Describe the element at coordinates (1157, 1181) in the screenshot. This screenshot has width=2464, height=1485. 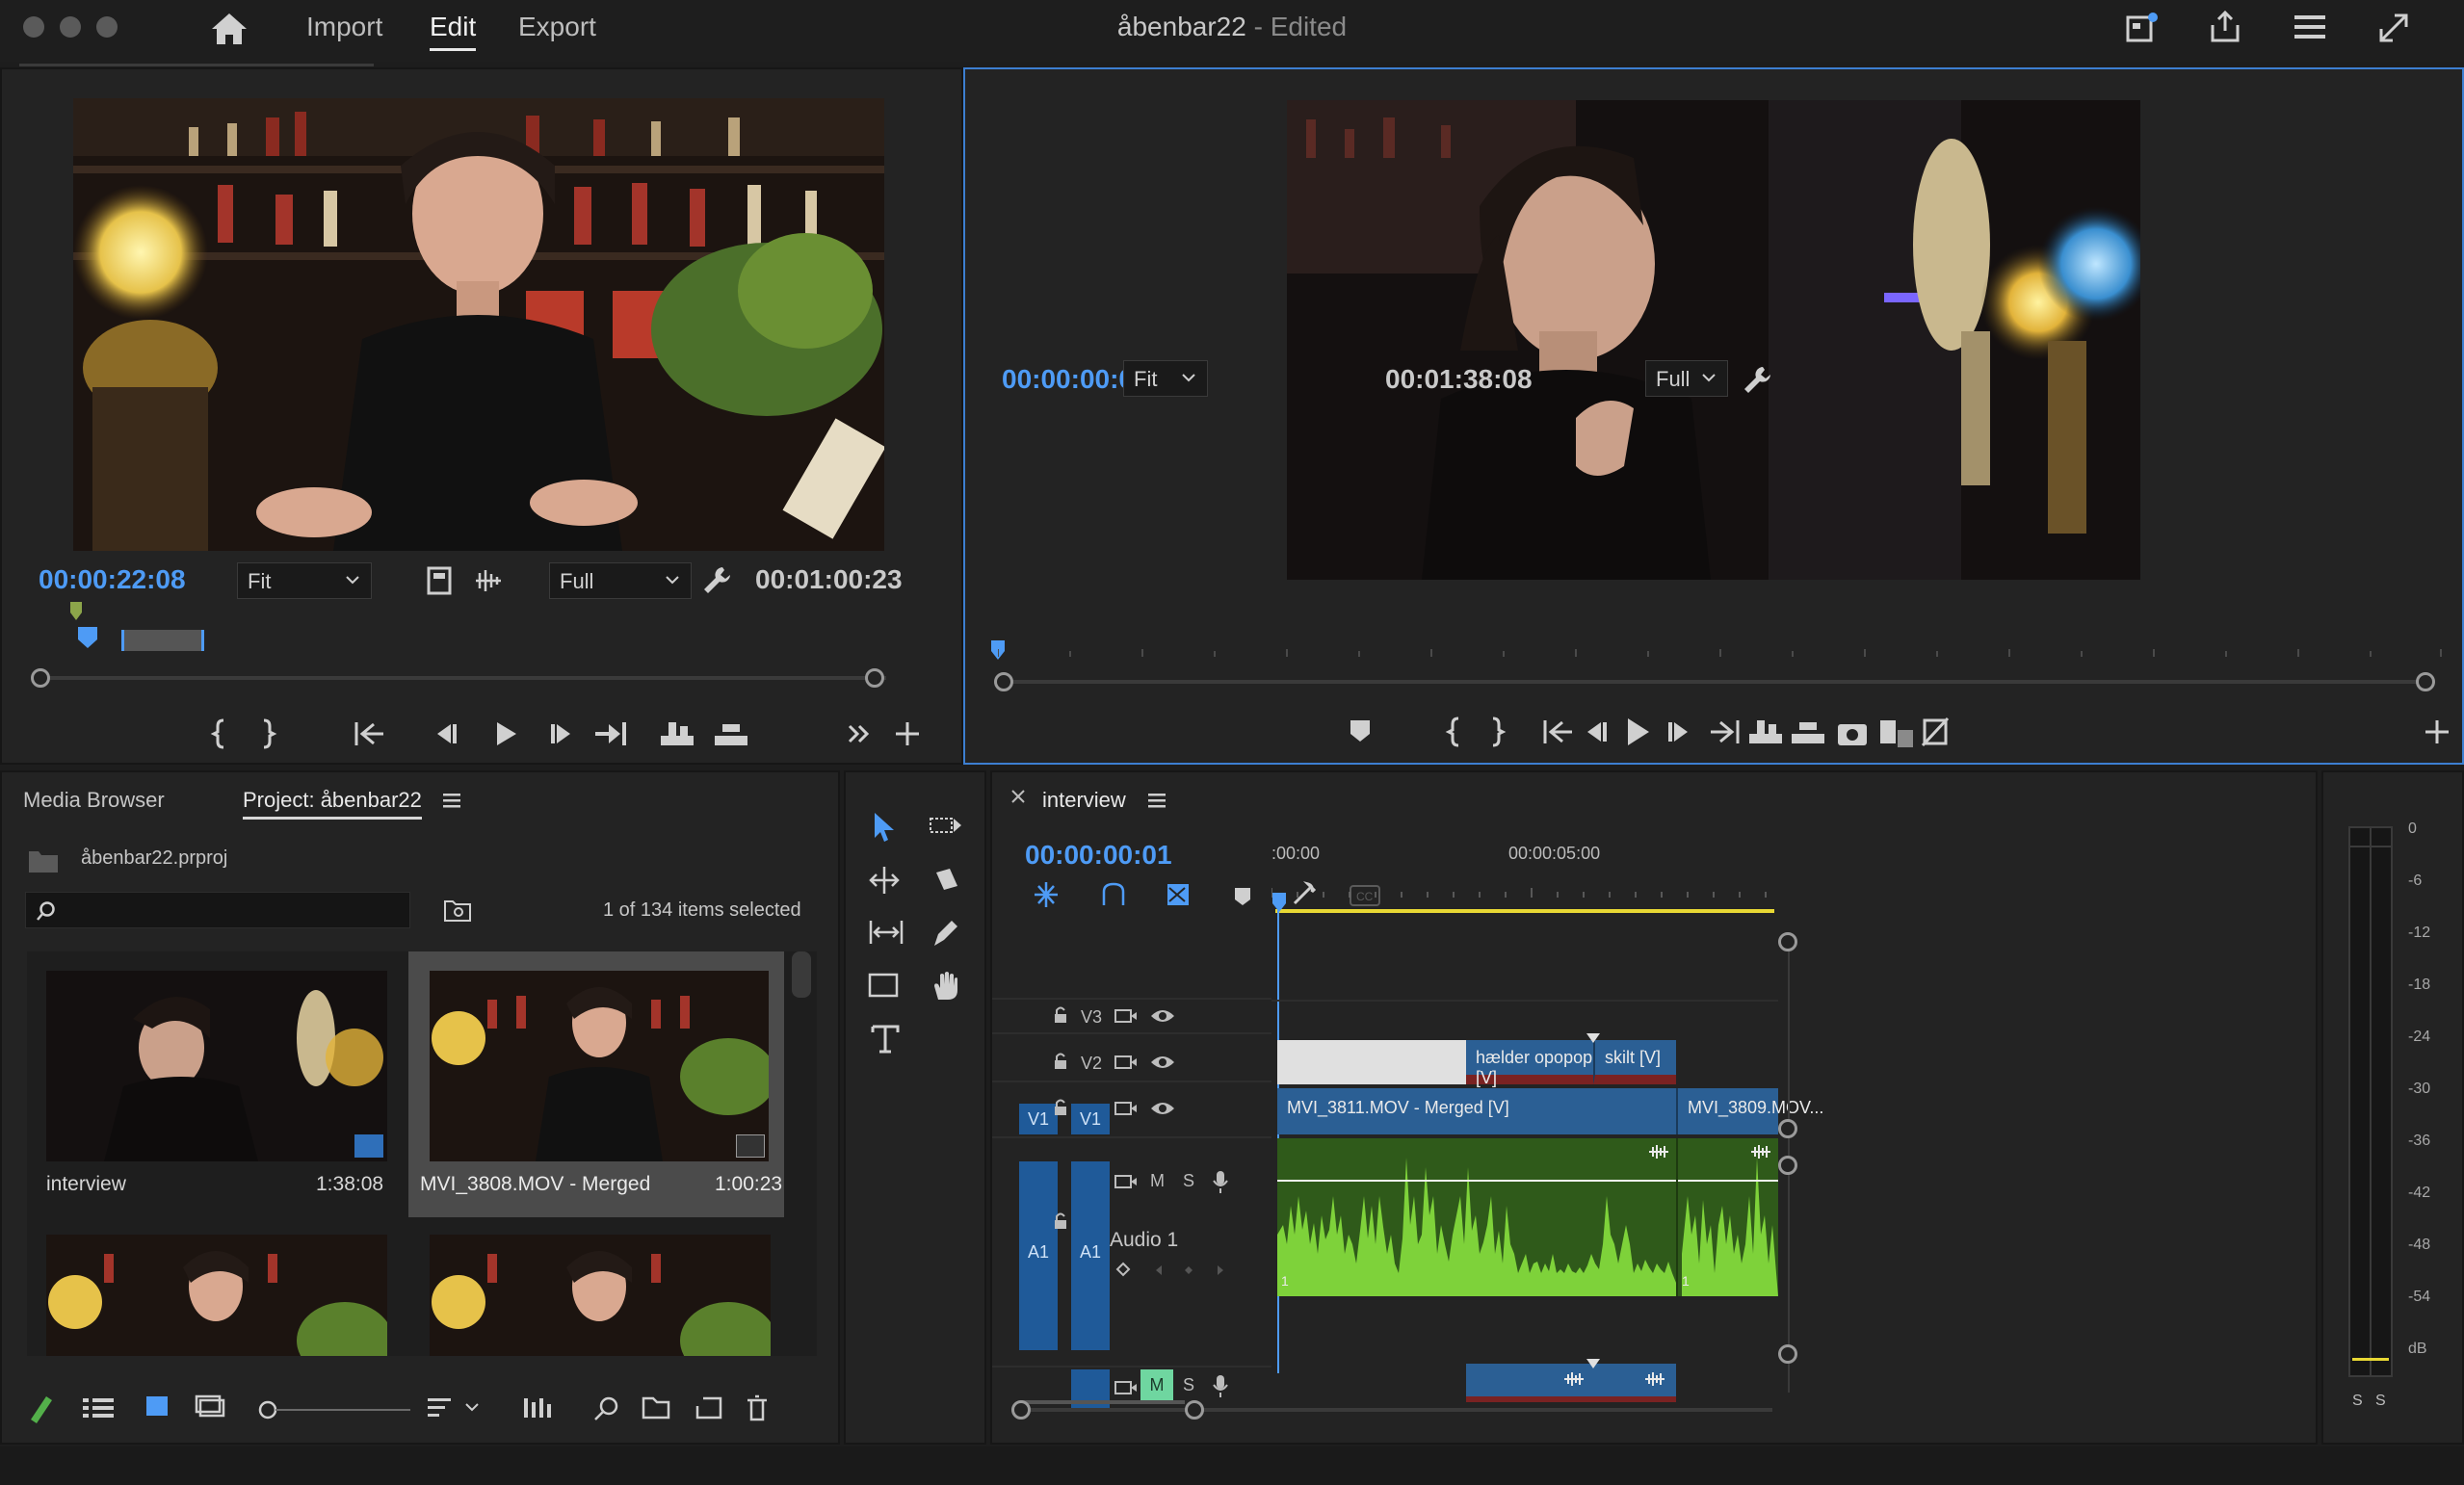
I see `mute-button-a1: M` at that location.